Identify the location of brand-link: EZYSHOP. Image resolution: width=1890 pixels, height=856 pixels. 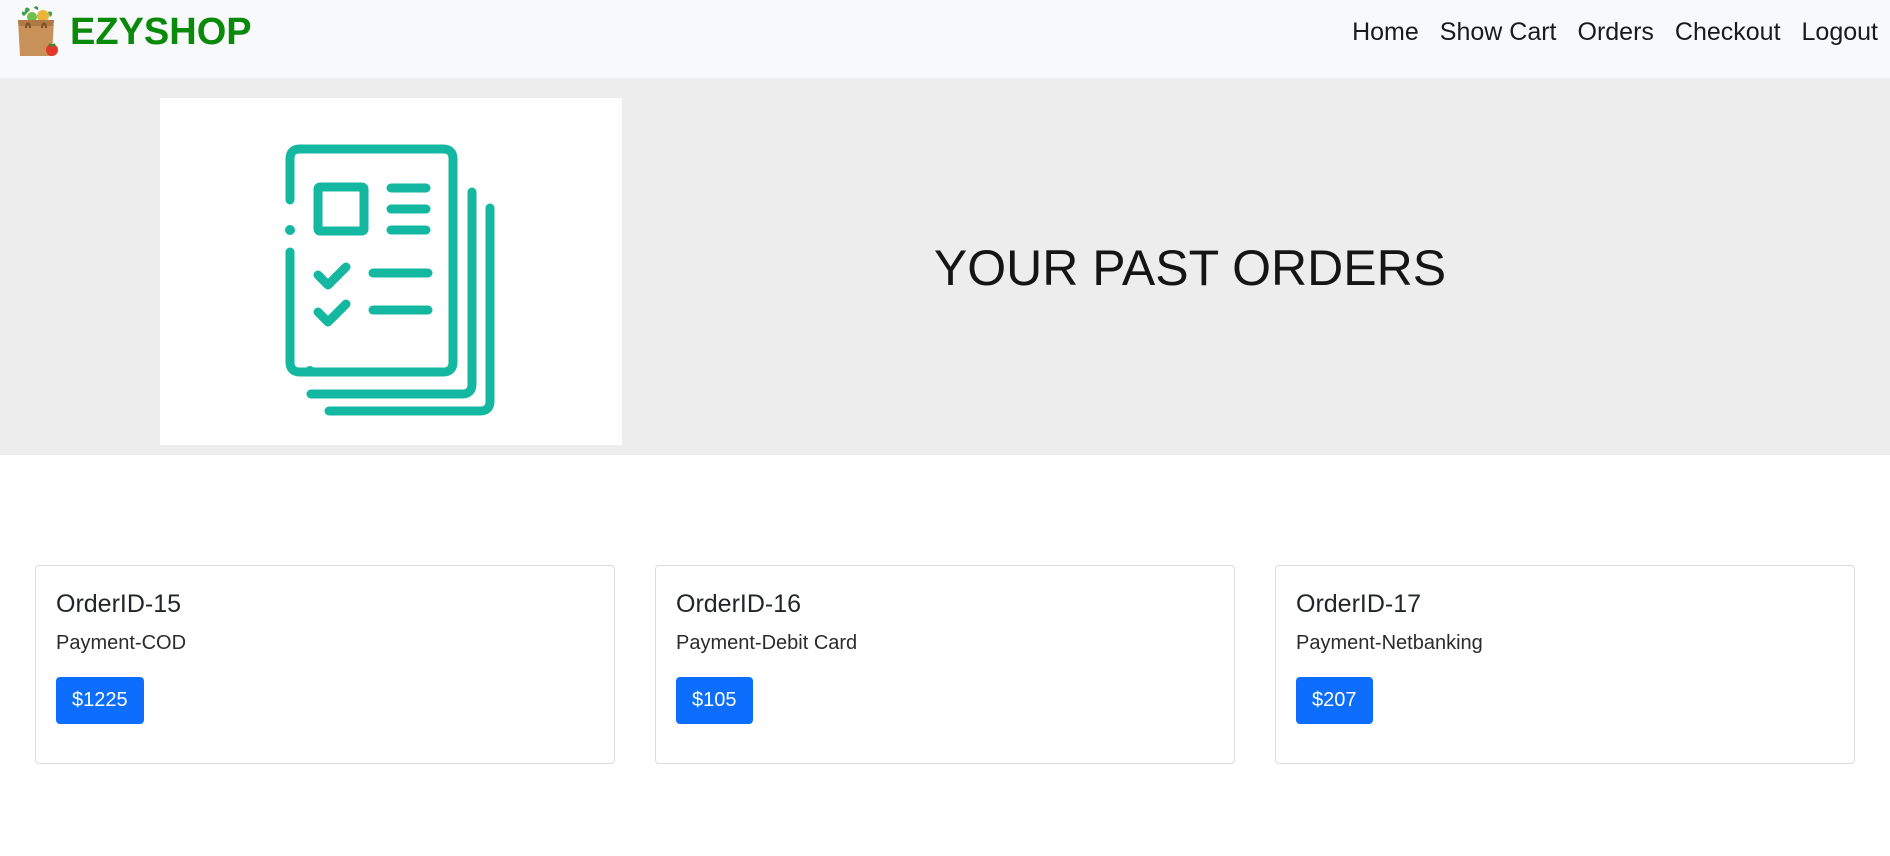
(130, 32).